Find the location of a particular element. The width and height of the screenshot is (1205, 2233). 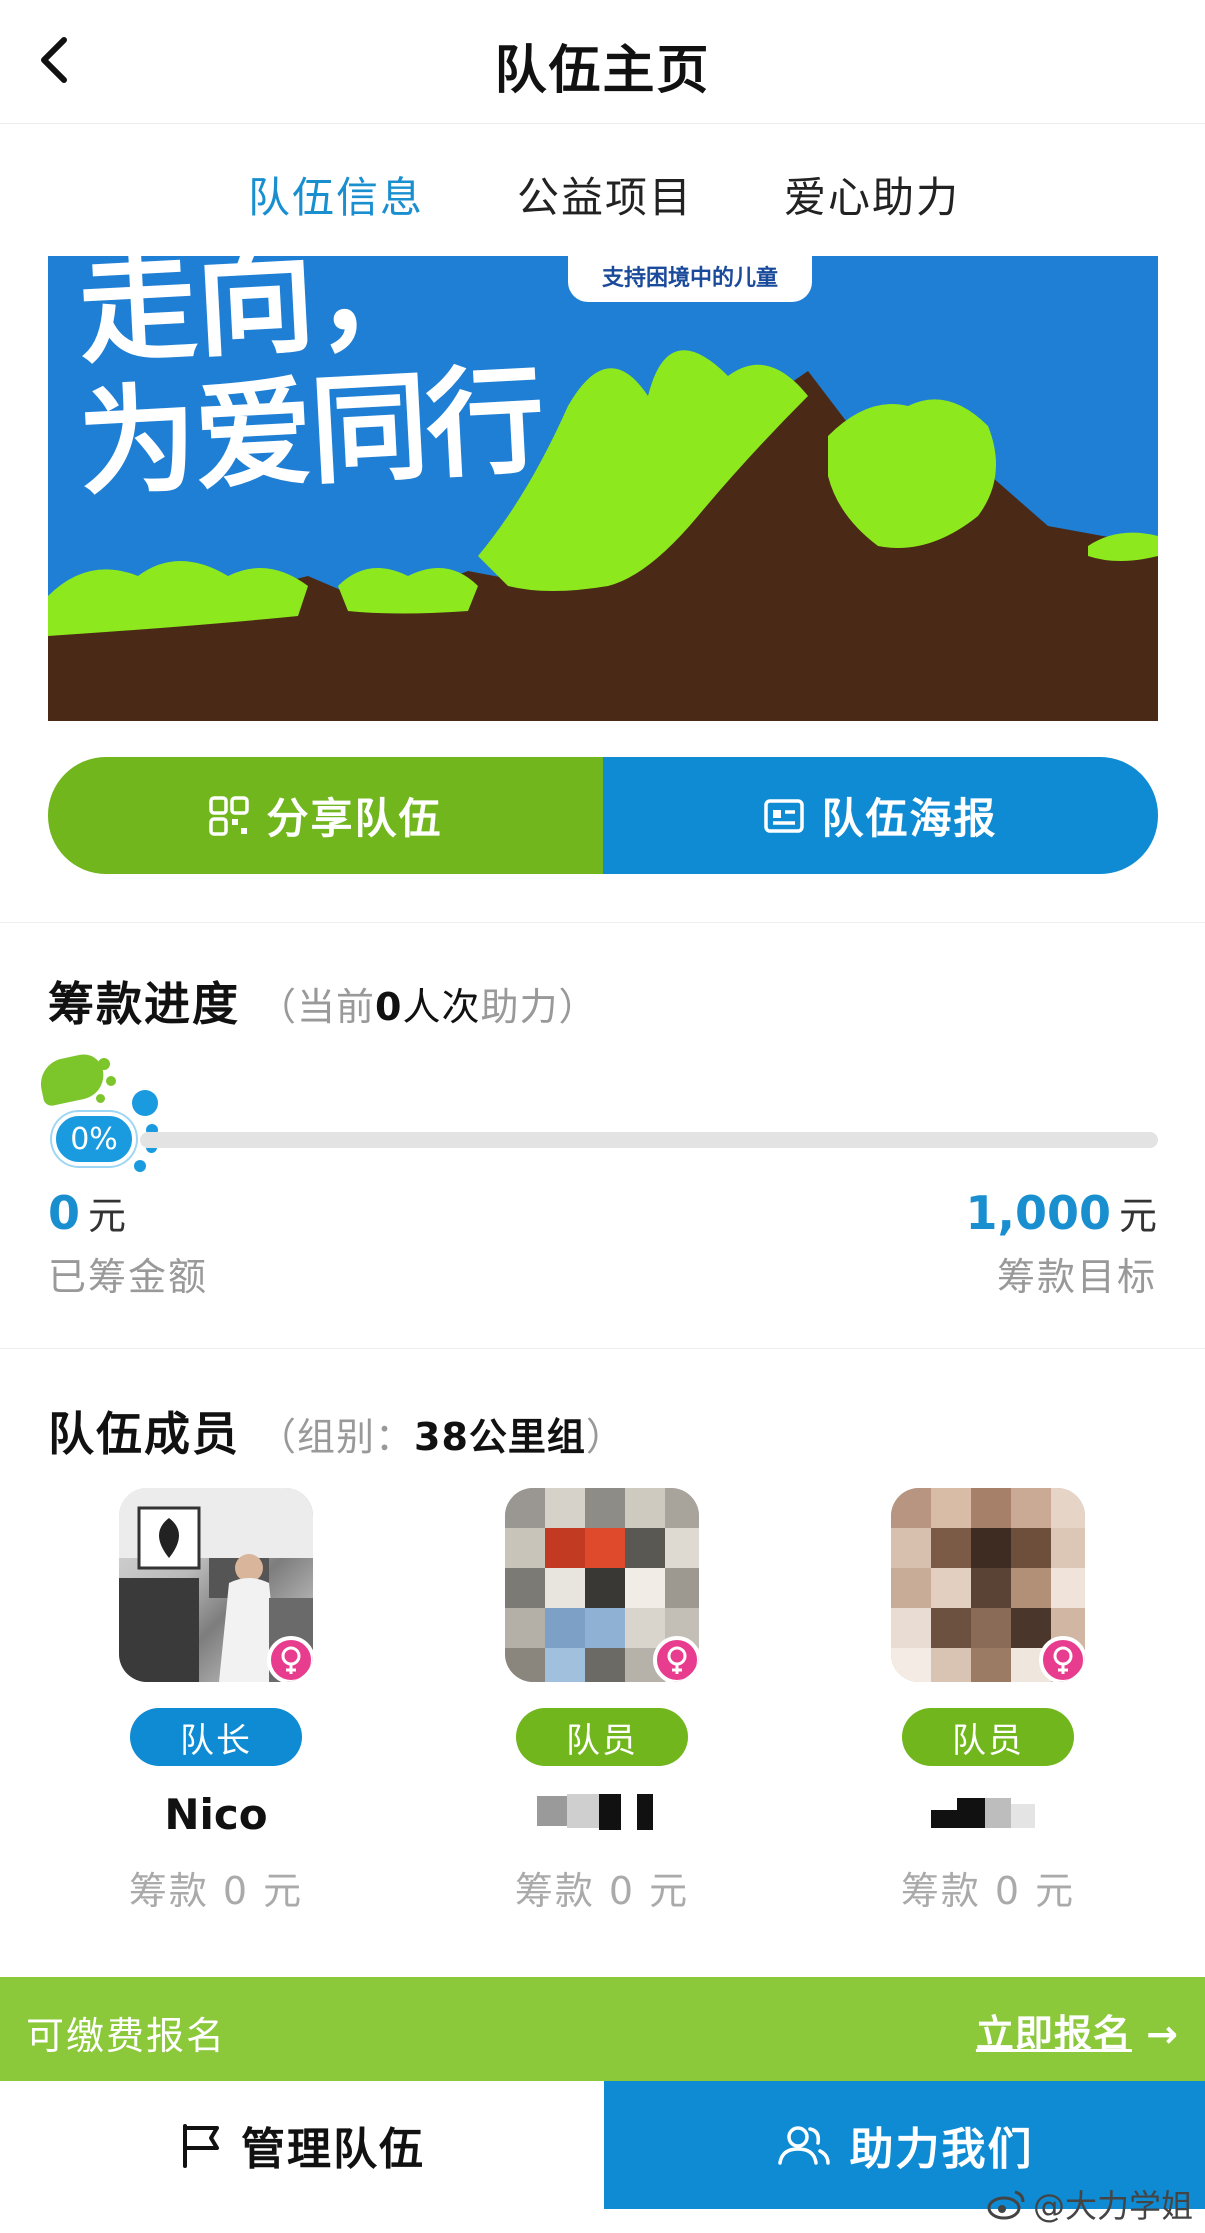

raised-amount: 0元 is located at coordinates (87, 1212).